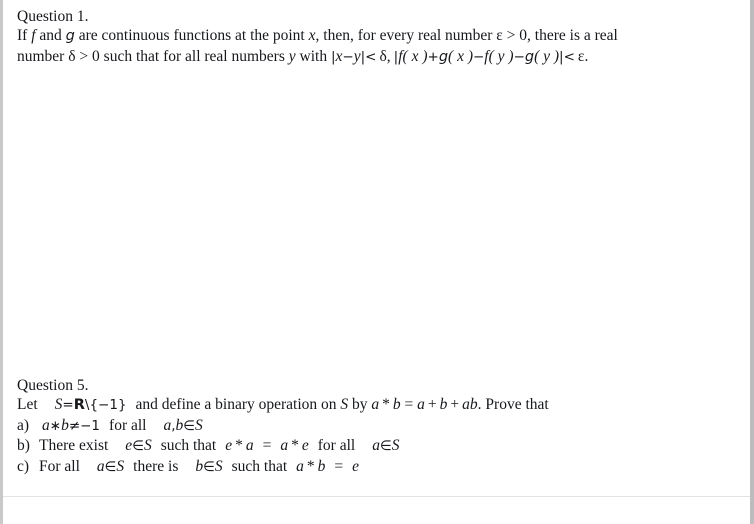  What do you see at coordinates (292, 56) in the screenshot?
I see `math-var-y: y` at bounding box center [292, 56].